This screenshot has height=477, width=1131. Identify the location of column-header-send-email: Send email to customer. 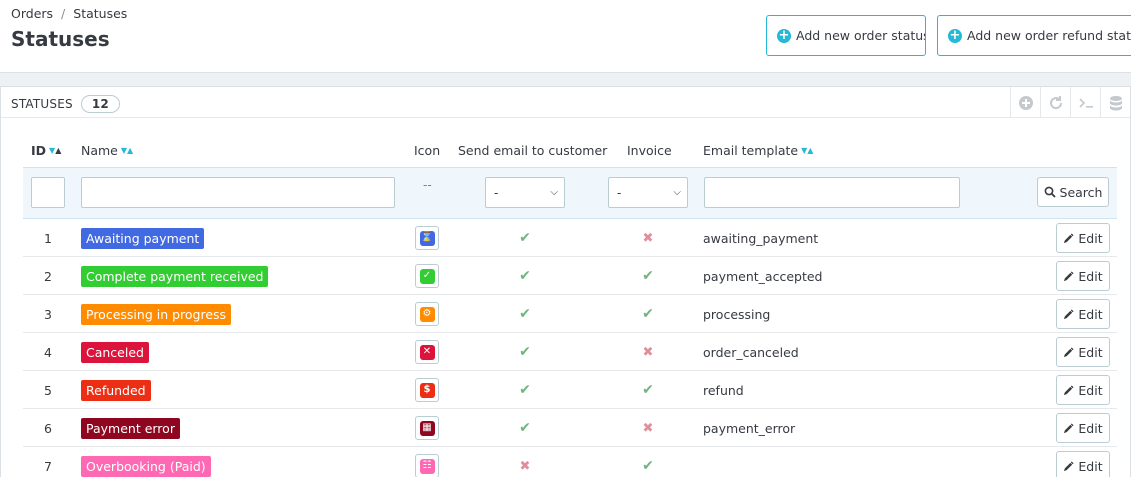
(533, 150).